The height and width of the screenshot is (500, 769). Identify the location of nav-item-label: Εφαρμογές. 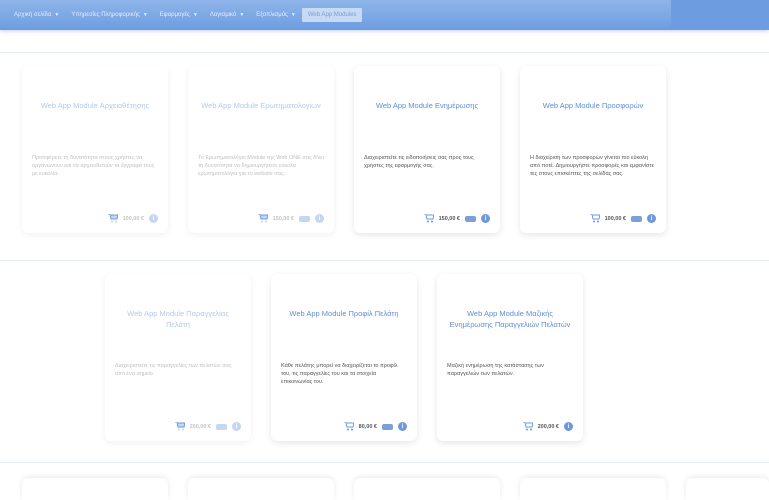
(174, 15).